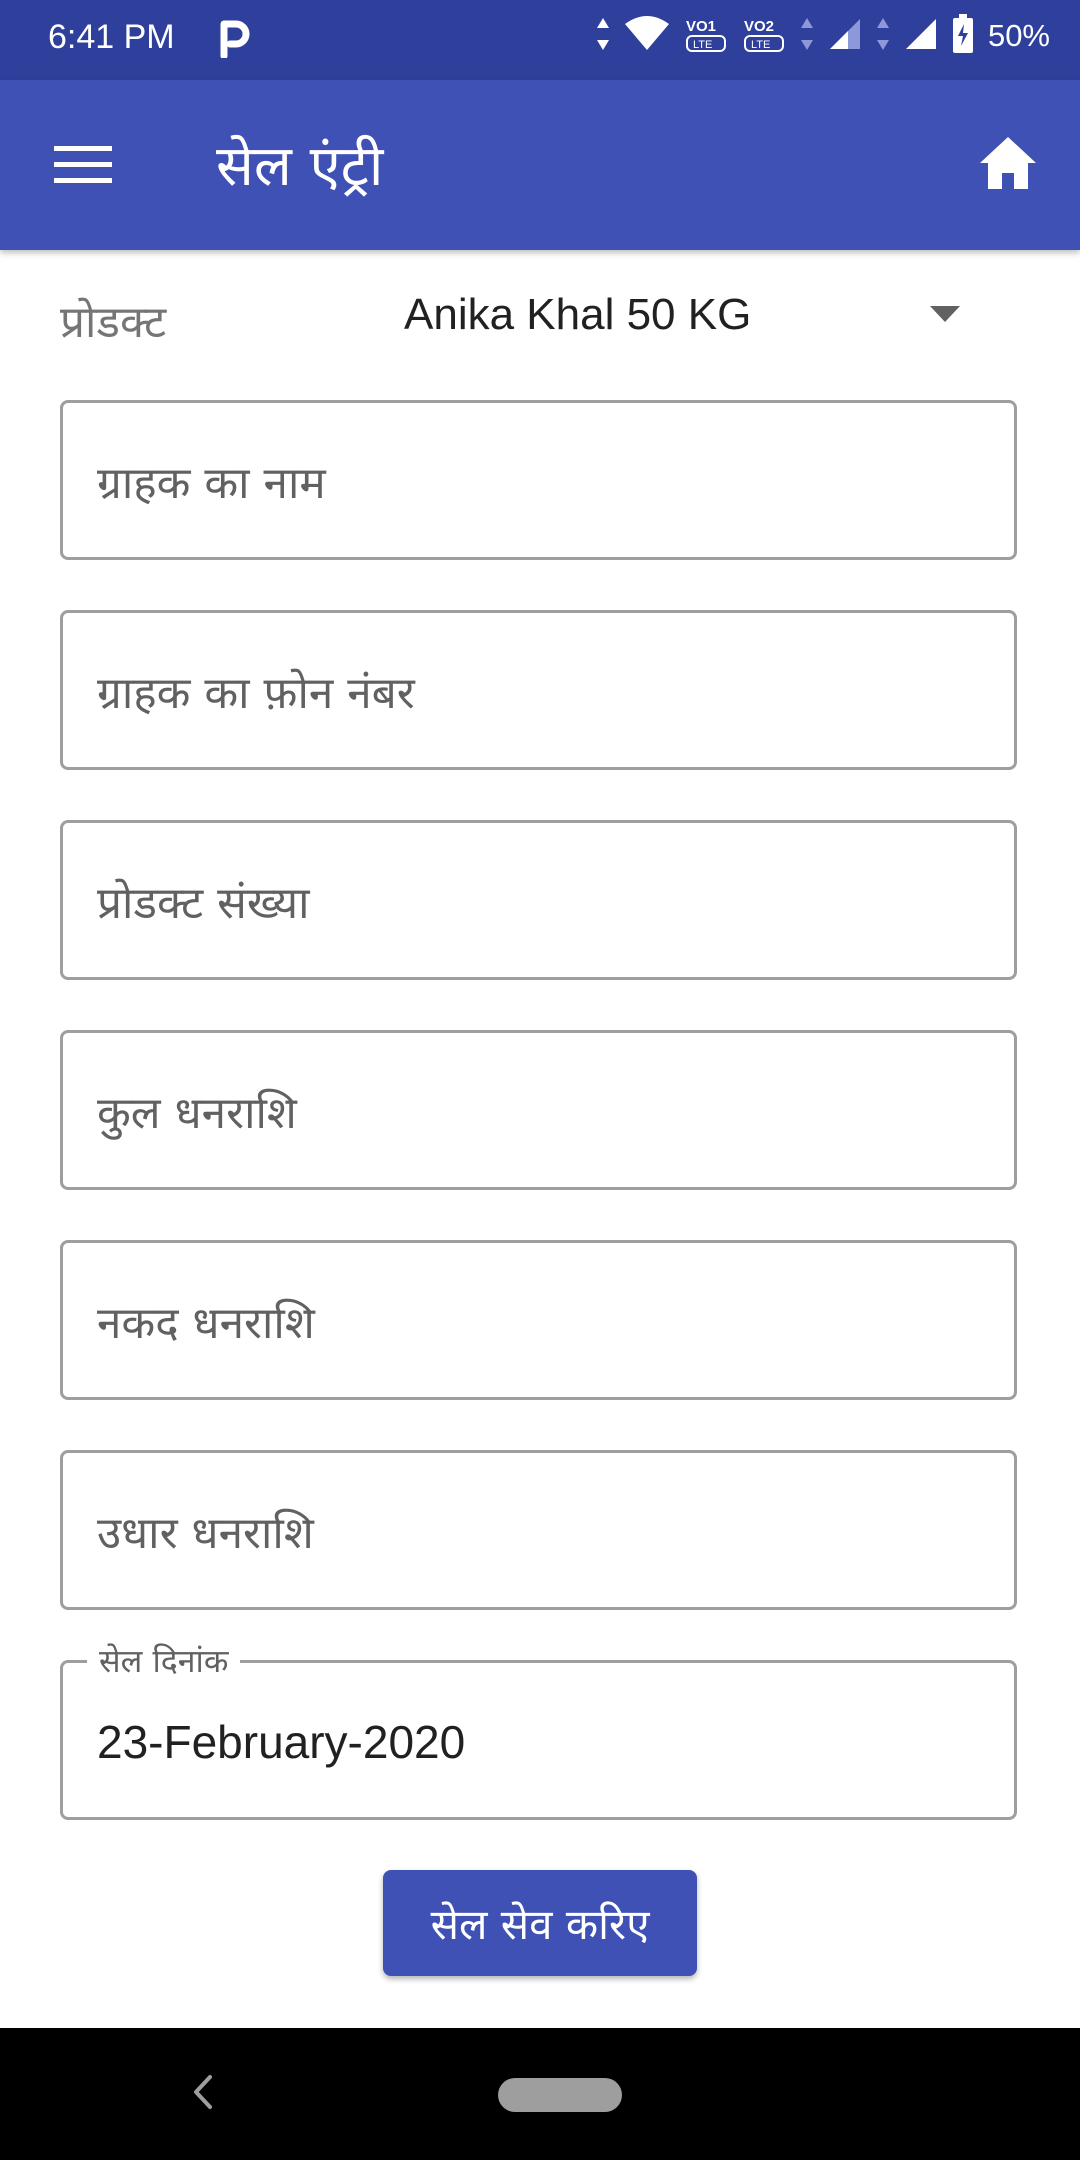 This screenshot has height=2160, width=1080. Describe the element at coordinates (706, 36) in the screenshot. I see `volte-sim1-icon: VO1 LTE` at that location.